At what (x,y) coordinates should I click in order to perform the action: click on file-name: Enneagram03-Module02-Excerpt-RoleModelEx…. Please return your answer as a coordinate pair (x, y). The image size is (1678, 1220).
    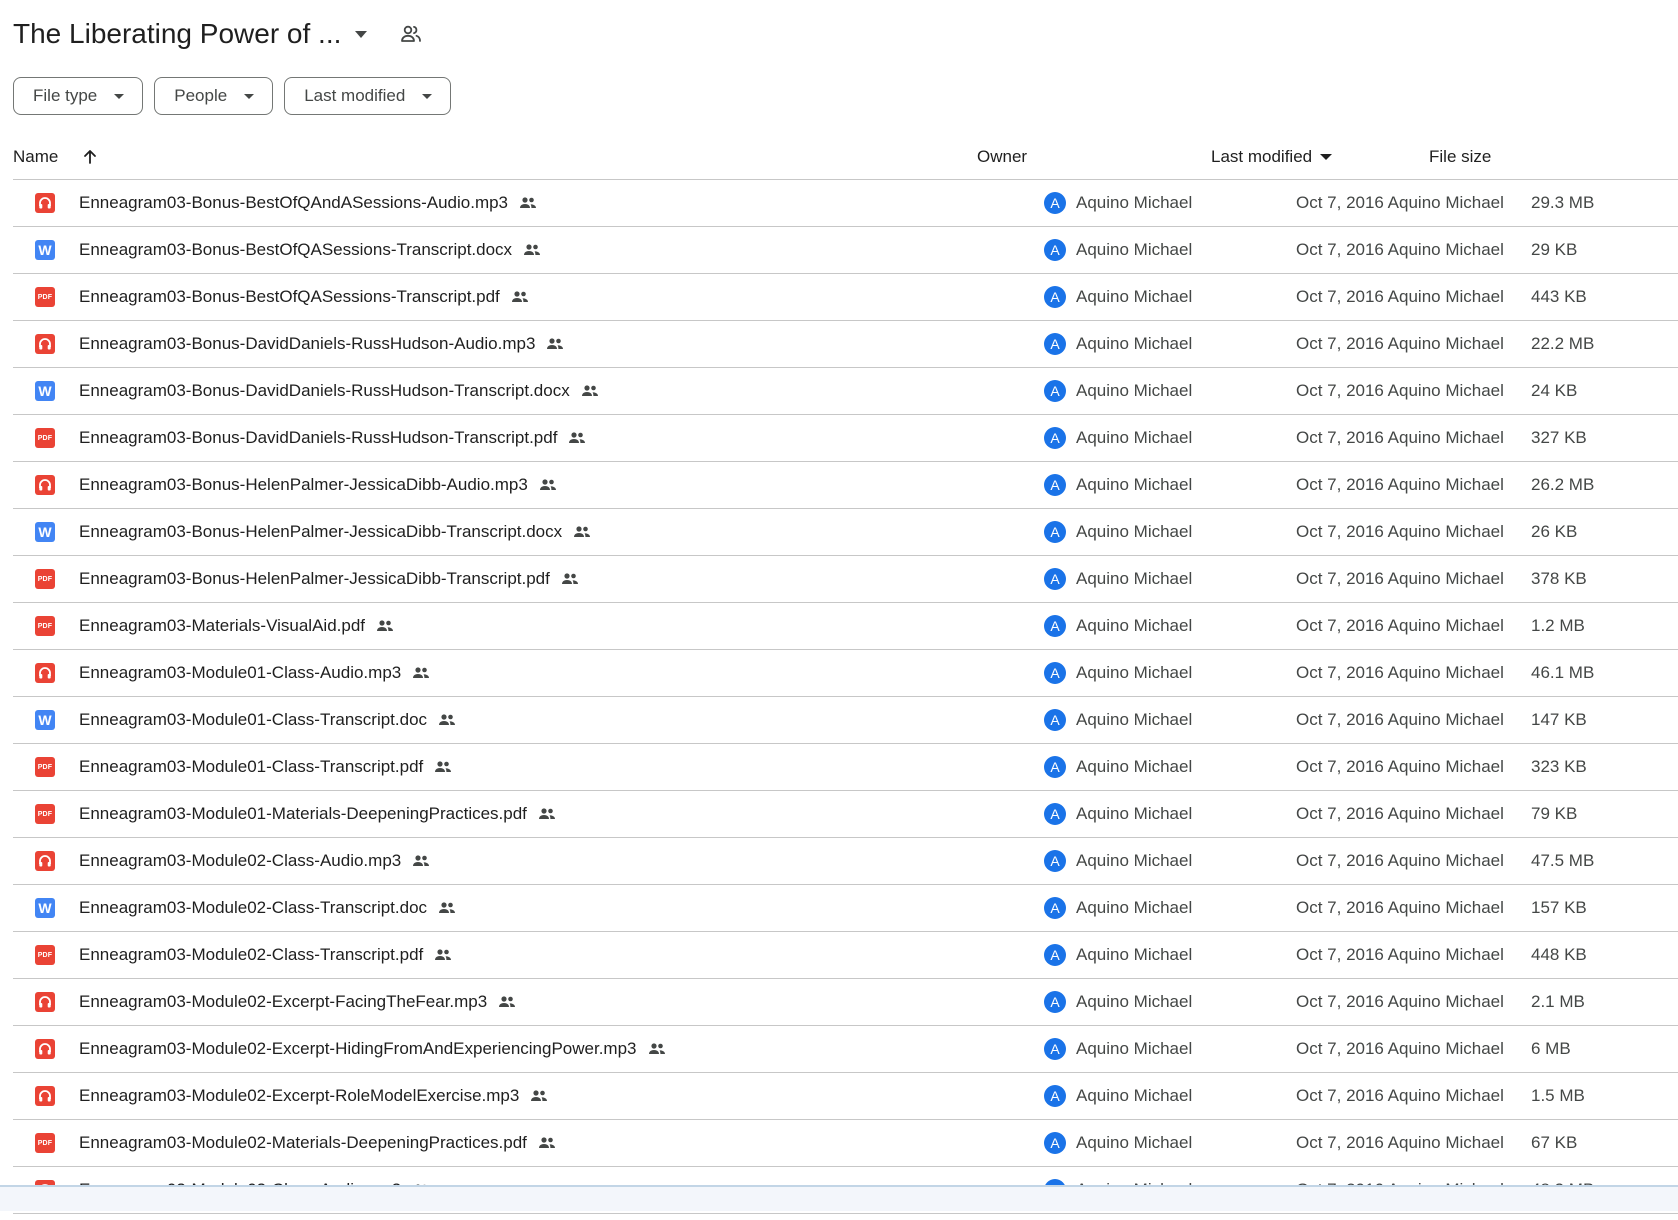
    Looking at the image, I should click on (299, 1096).